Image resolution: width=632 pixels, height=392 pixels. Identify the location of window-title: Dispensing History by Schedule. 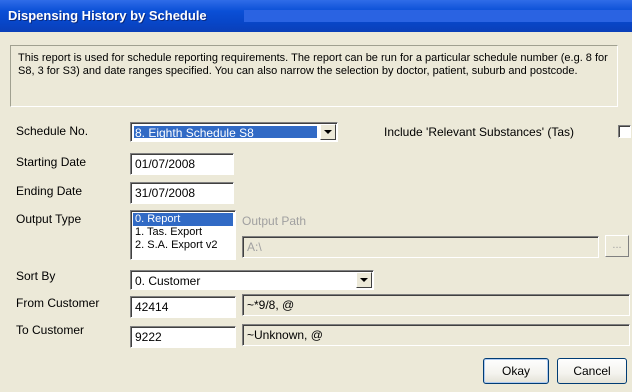
(107, 15).